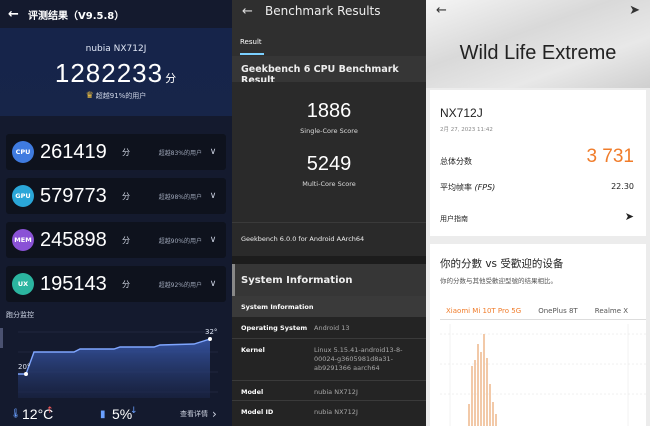  What do you see at coordinates (329, 280) in the screenshot?
I see `system-info-heading: System Information` at bounding box center [329, 280].